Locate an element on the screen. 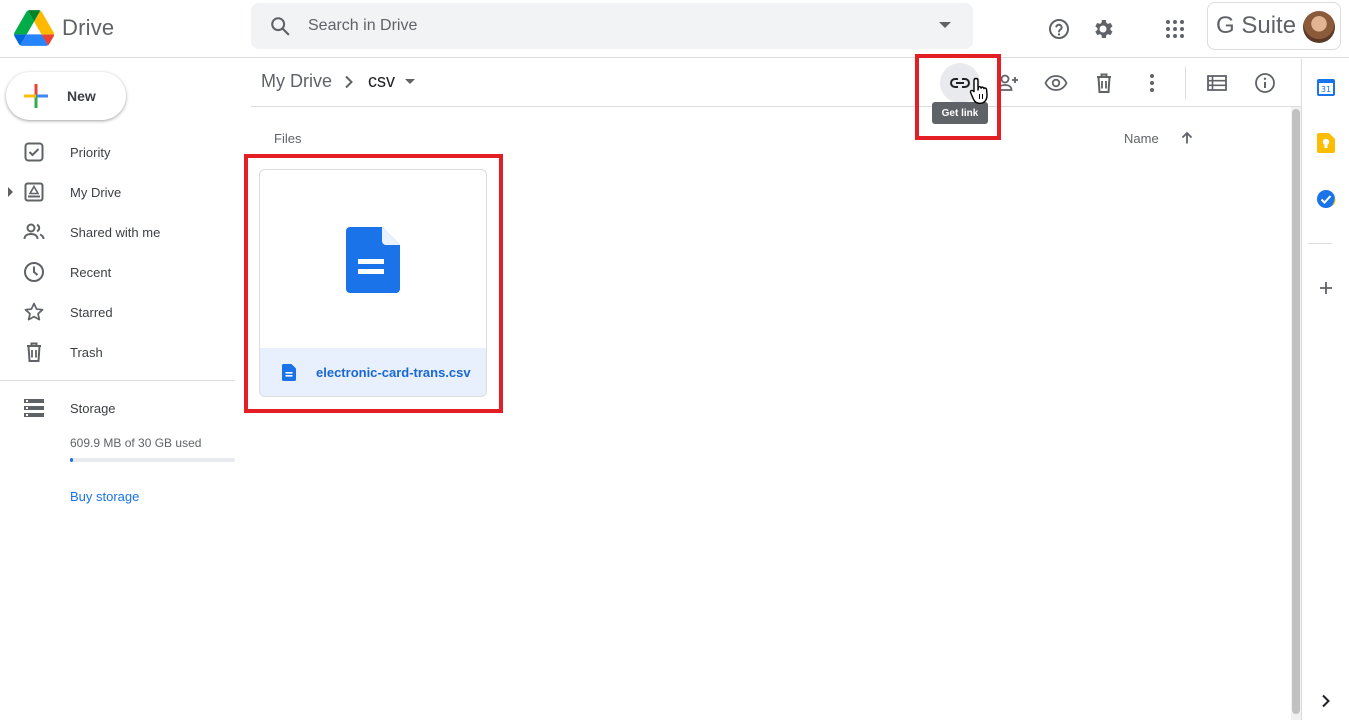 Image resolution: width=1349 pixels, height=720 pixels. buy-storage-link: Buy storage is located at coordinates (152, 496).